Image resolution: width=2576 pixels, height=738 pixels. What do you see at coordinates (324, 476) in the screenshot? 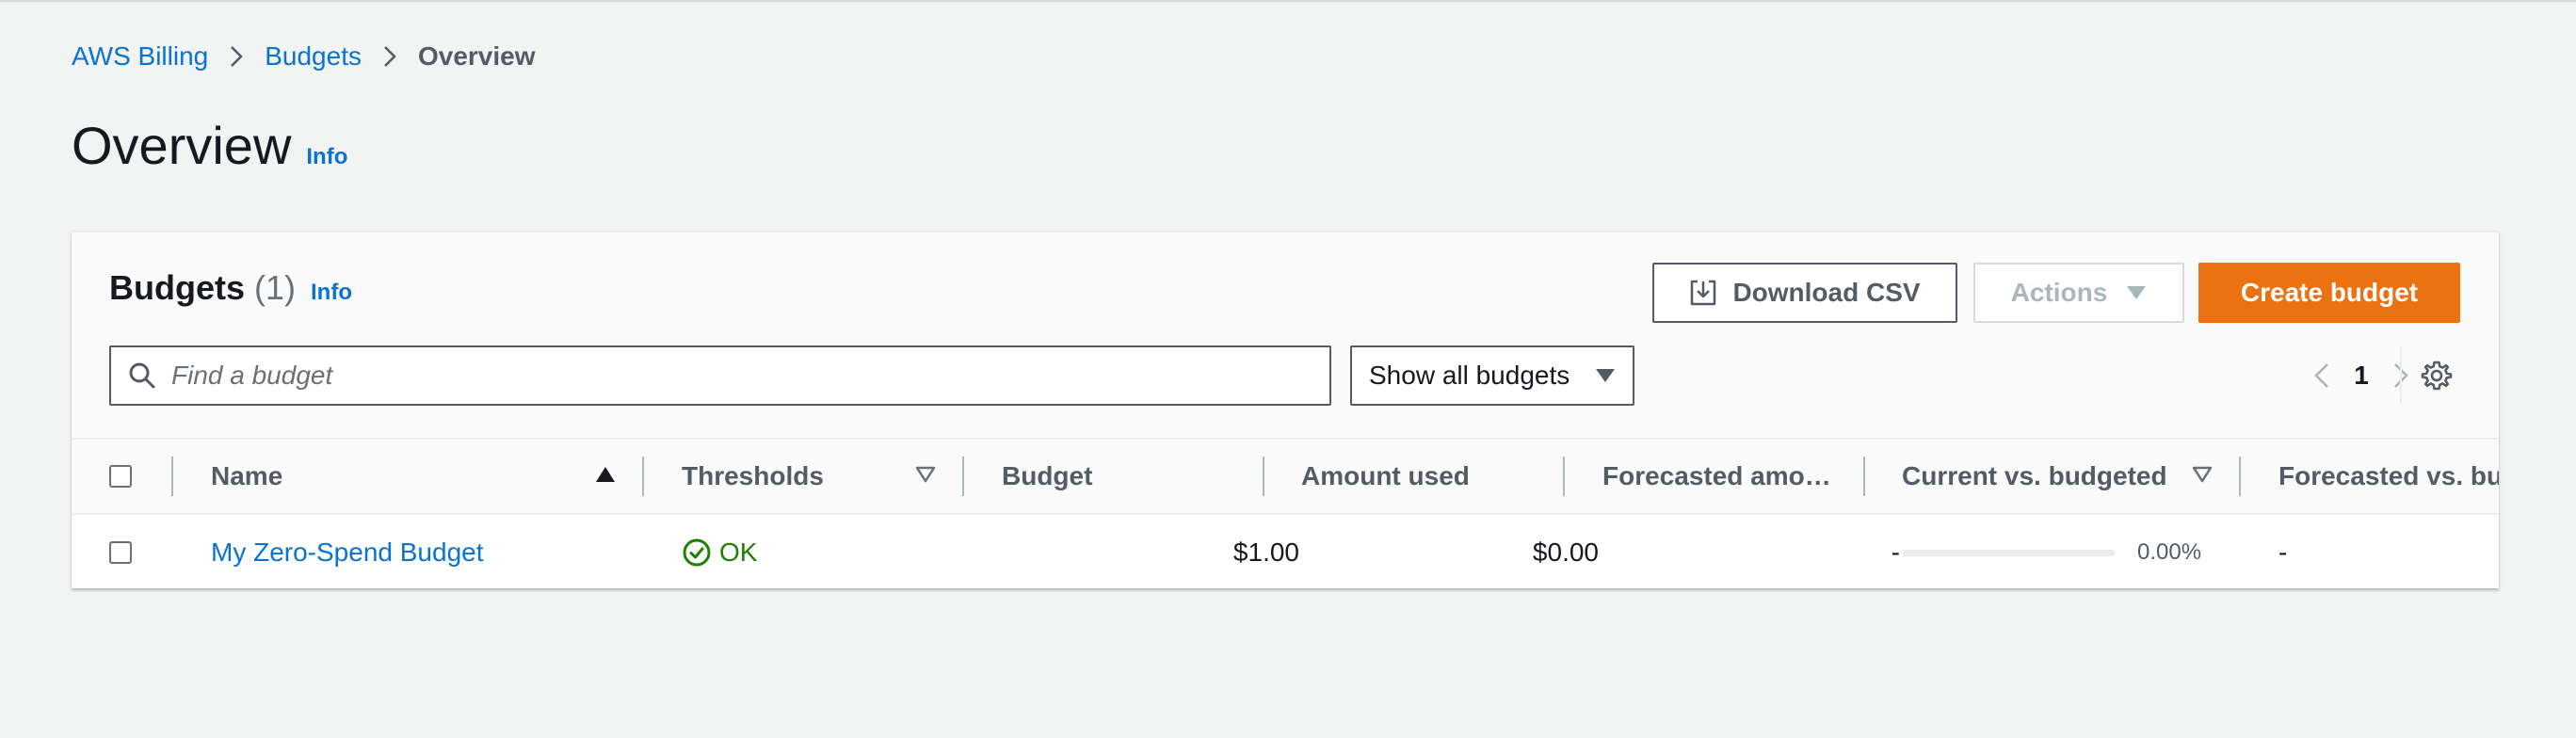
I see `column-header-name: Name` at bounding box center [324, 476].